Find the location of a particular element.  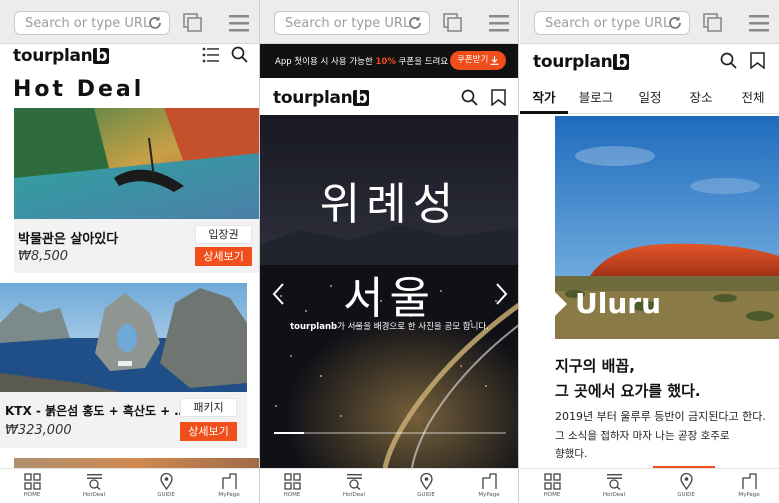

coupon-button: 쿠폰받기 is located at coordinates (478, 60).